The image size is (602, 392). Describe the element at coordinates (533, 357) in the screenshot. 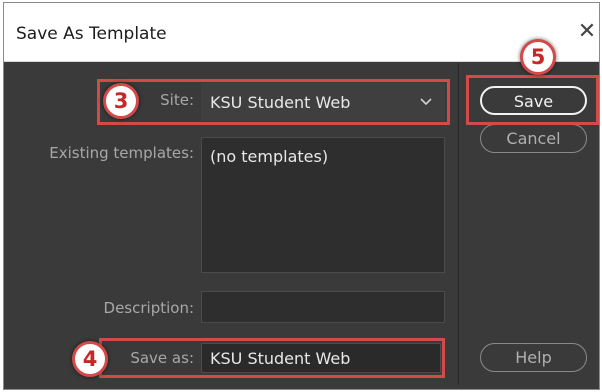

I see `help-button: Help` at that location.